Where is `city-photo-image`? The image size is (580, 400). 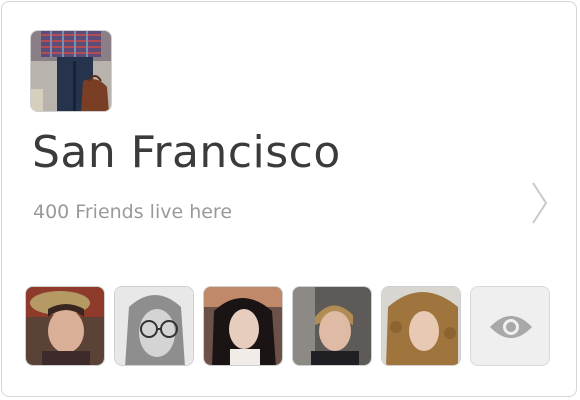 city-photo-image is located at coordinates (71, 71).